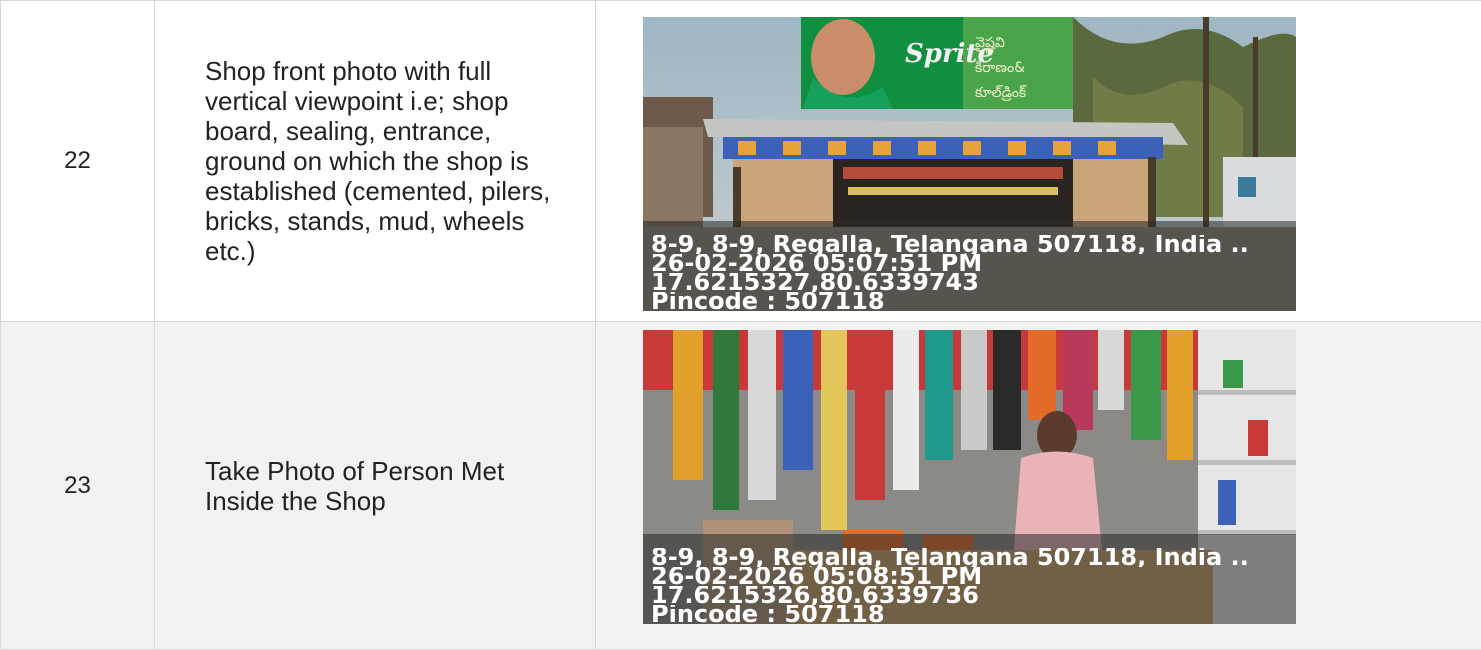  Describe the element at coordinates (1000, 68) in the screenshot. I see `billboard-line-2: కిరాణం&` at that location.